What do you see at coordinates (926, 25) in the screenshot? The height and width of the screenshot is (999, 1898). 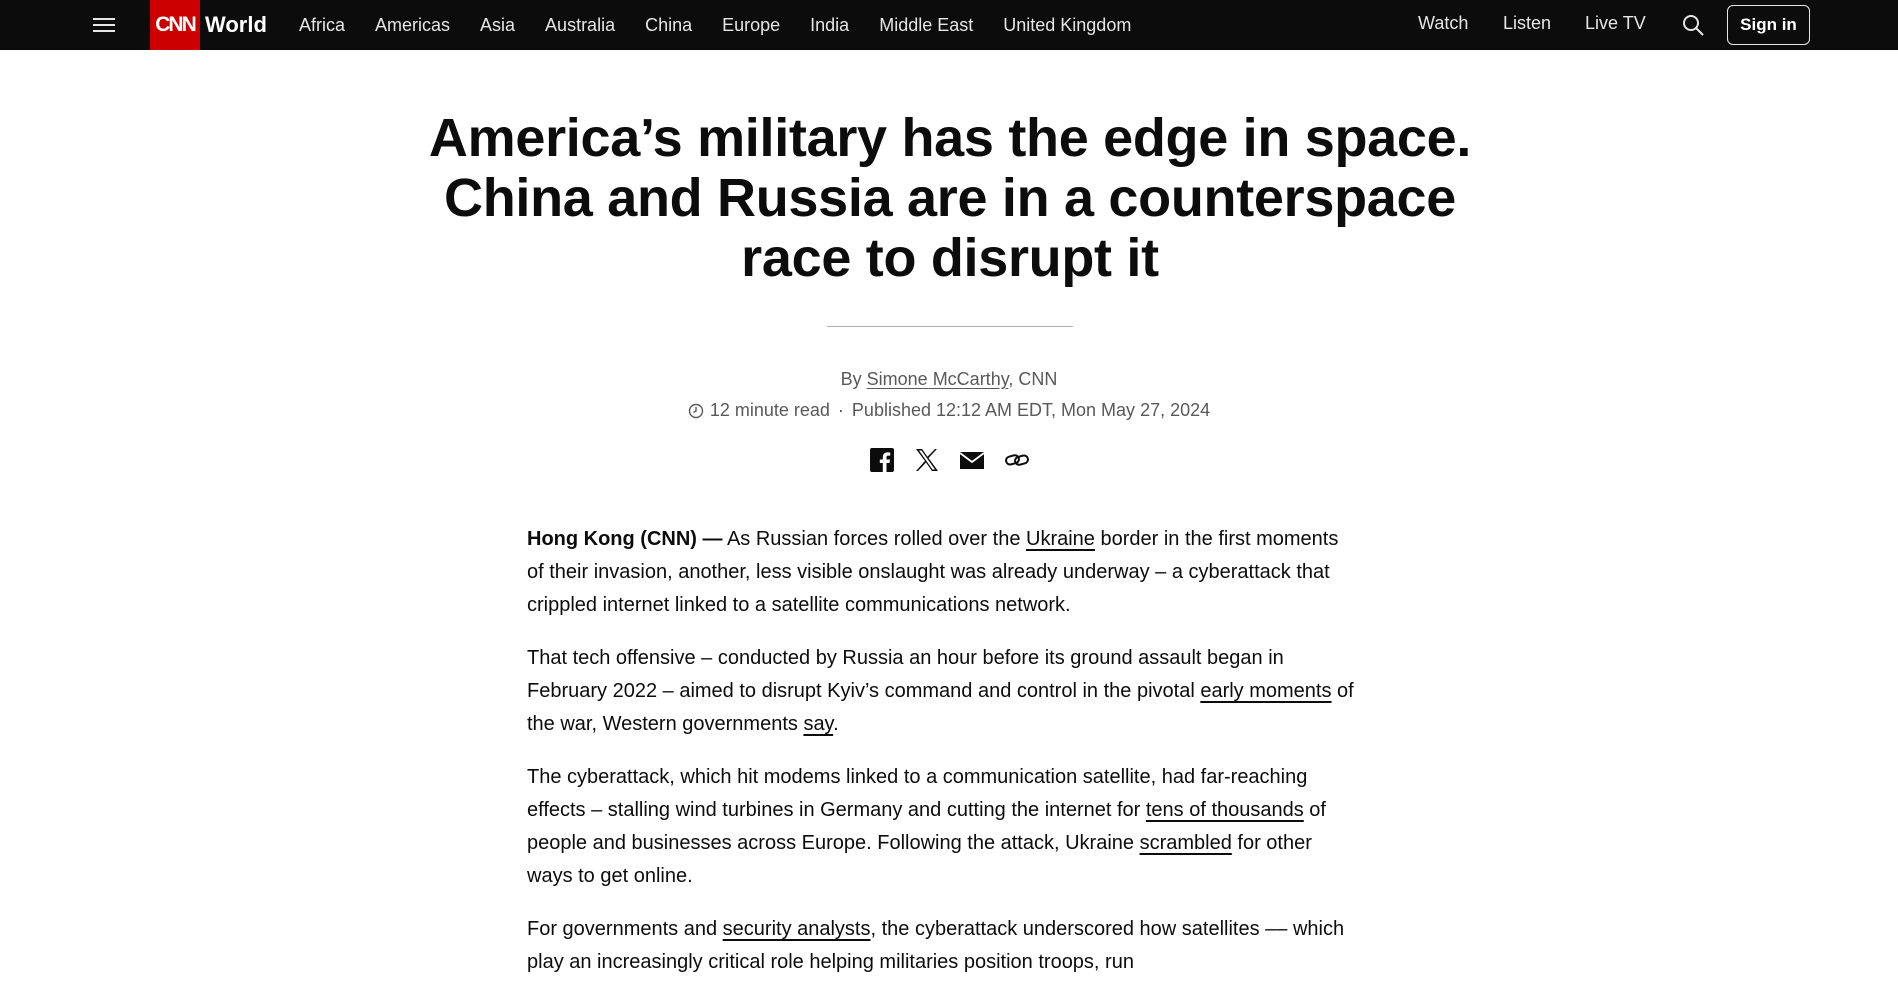 I see `nav-link-middle-east: Middle East` at bounding box center [926, 25].